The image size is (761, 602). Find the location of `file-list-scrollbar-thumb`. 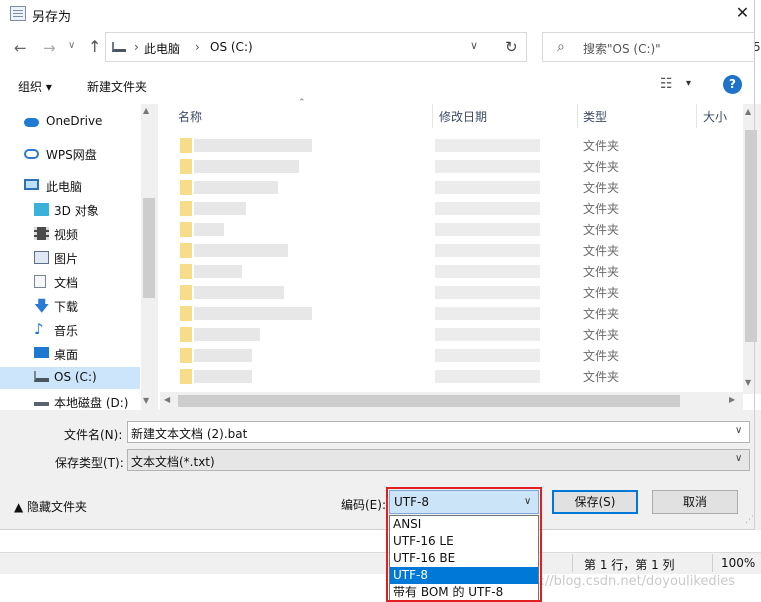

file-list-scrollbar-thumb is located at coordinates (751, 236).